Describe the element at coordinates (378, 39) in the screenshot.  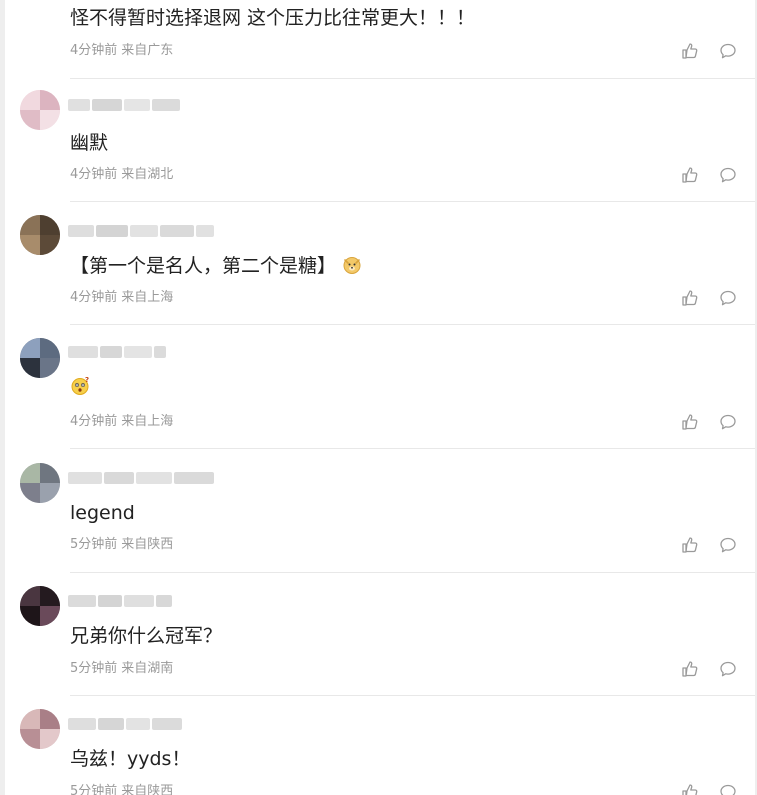
I see `comment-item: 怪不得暂时选择退网 这个压力比往常更大！！！ 4分钟前 来自广东` at that location.